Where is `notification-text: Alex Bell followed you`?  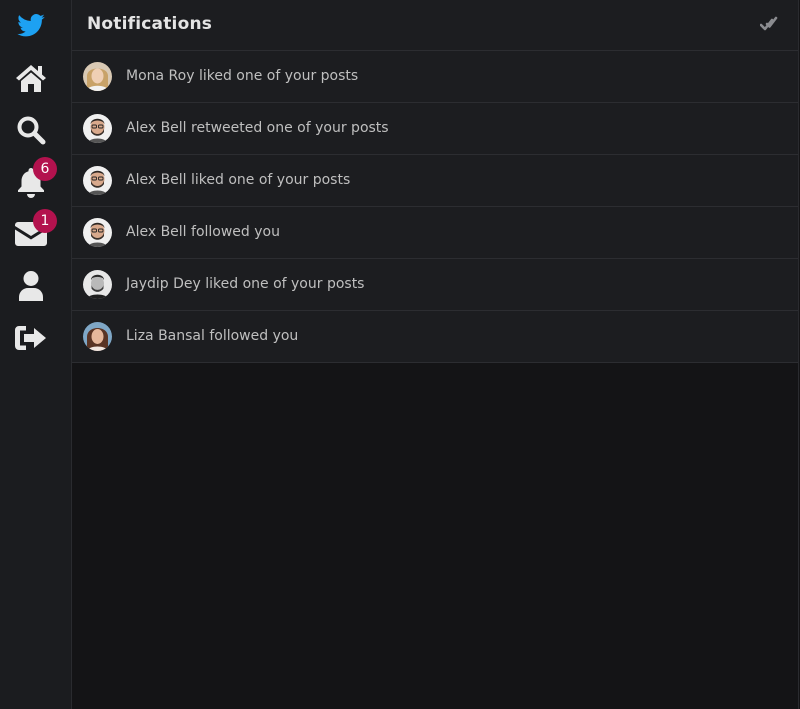 notification-text: Alex Bell followed you is located at coordinates (203, 232).